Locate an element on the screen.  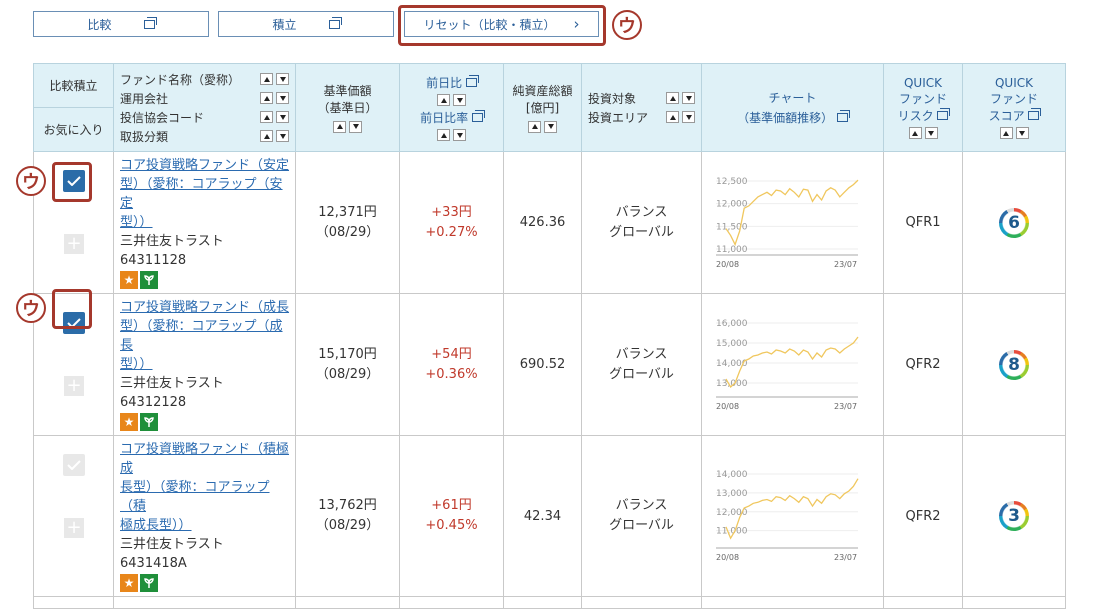
chart-ytick-label: 11,500 is located at coordinates (732, 227).